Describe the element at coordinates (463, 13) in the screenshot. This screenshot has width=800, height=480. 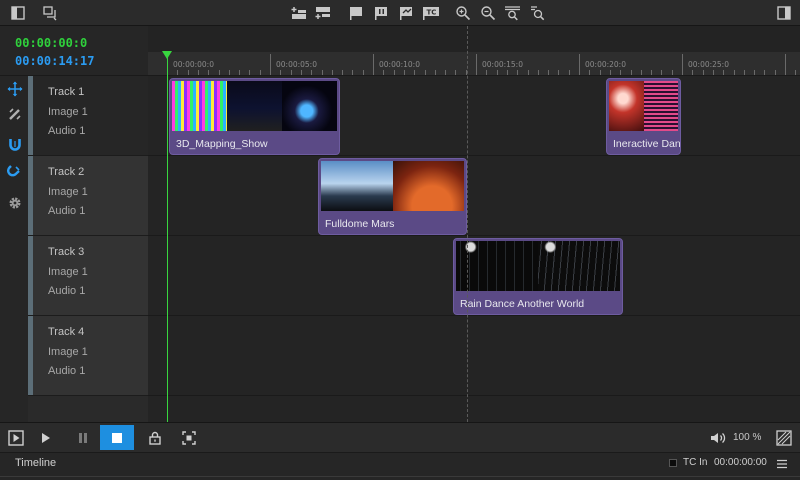
I see `zoom-in-icon` at that location.